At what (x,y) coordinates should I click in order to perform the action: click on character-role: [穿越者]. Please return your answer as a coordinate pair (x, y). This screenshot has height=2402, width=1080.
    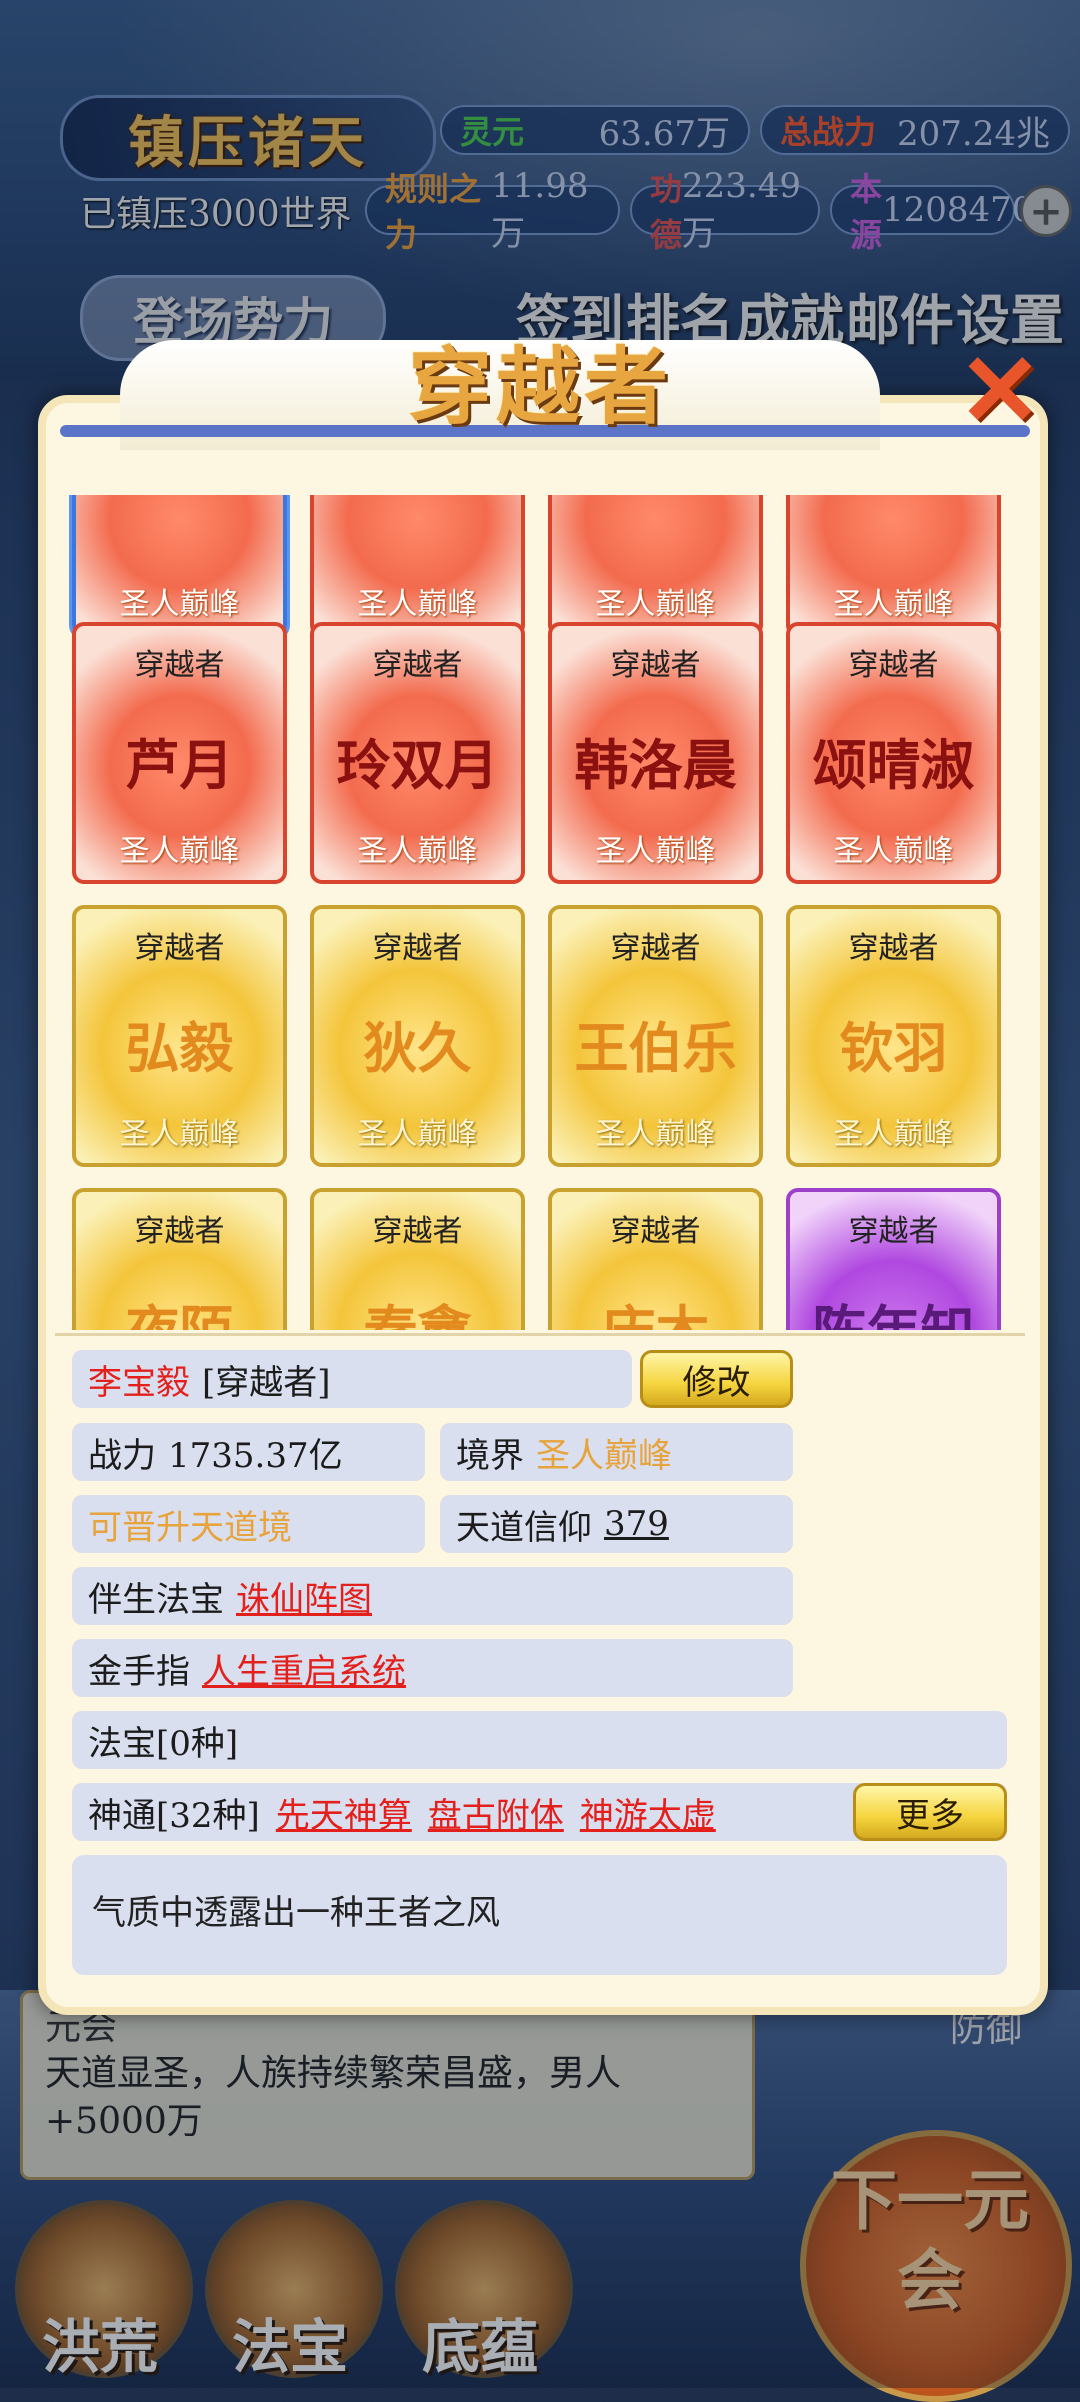
    Looking at the image, I should click on (266, 1382).